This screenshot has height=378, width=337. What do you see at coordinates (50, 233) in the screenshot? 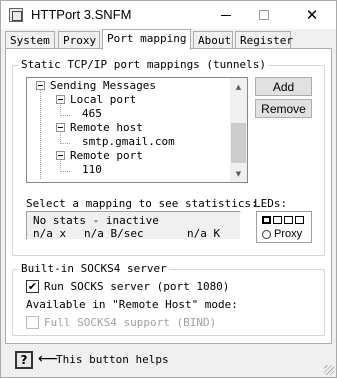
I see `stats-count: n/a x` at bounding box center [50, 233].